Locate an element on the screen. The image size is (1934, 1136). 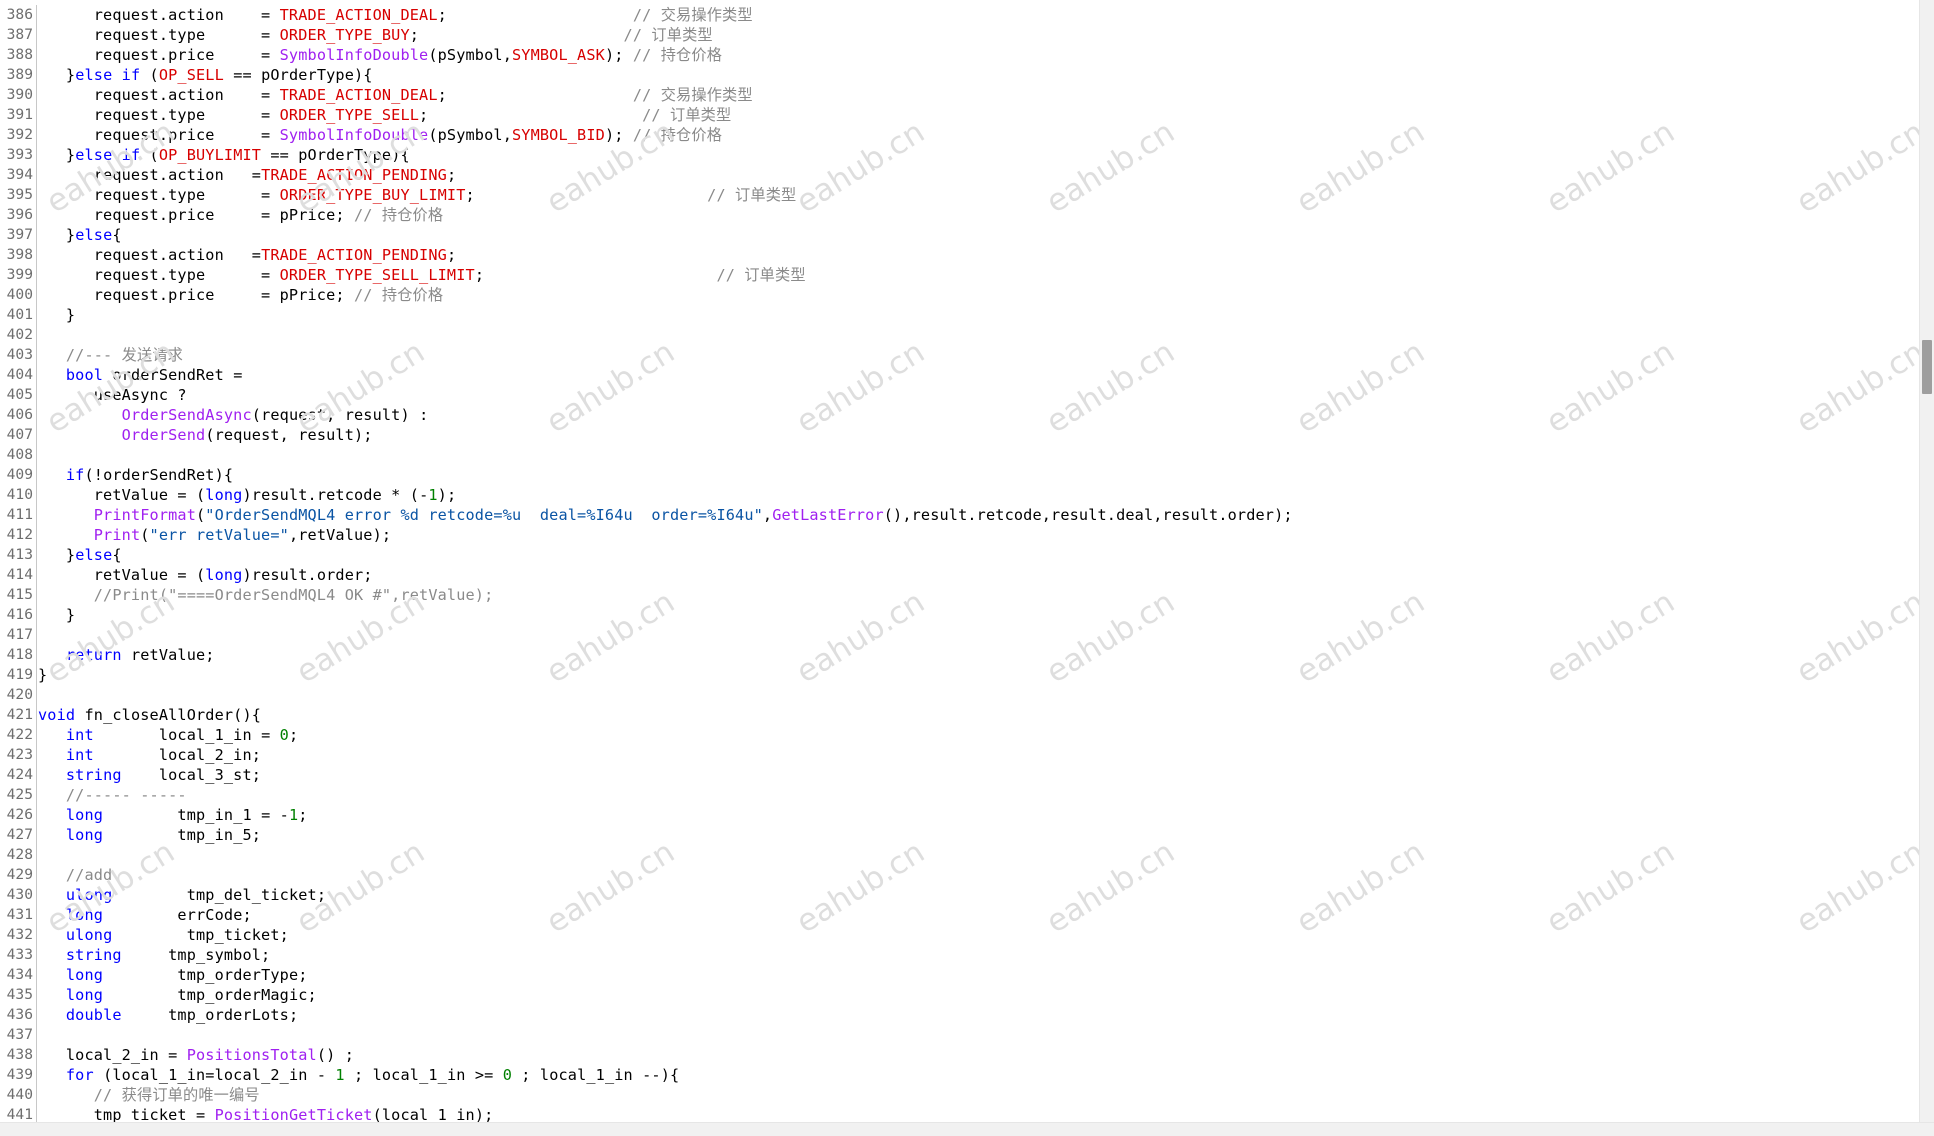
code-line: 434 long tmp_orderType; is located at coordinates (960, 975).